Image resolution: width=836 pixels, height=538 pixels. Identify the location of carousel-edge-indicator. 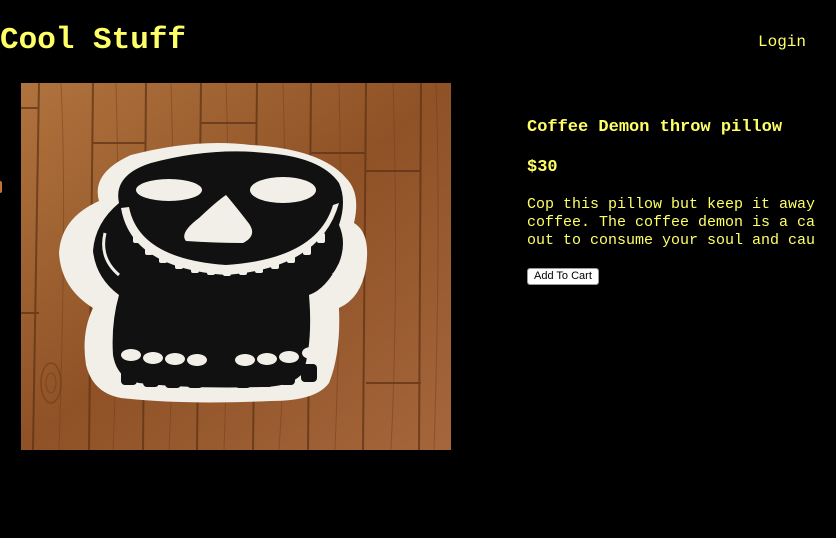
(1, 187).